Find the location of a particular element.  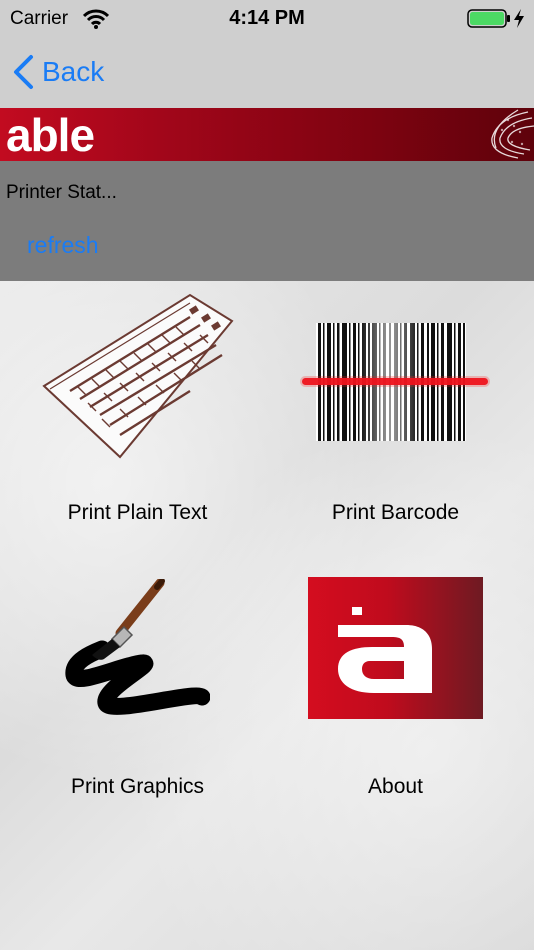

print-barcode-label: Print Barcode is located at coordinates (395, 512).